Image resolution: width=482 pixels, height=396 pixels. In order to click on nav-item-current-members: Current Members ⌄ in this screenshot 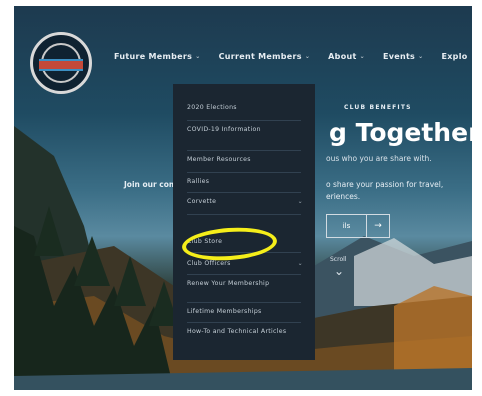, I will do `click(265, 56)`.